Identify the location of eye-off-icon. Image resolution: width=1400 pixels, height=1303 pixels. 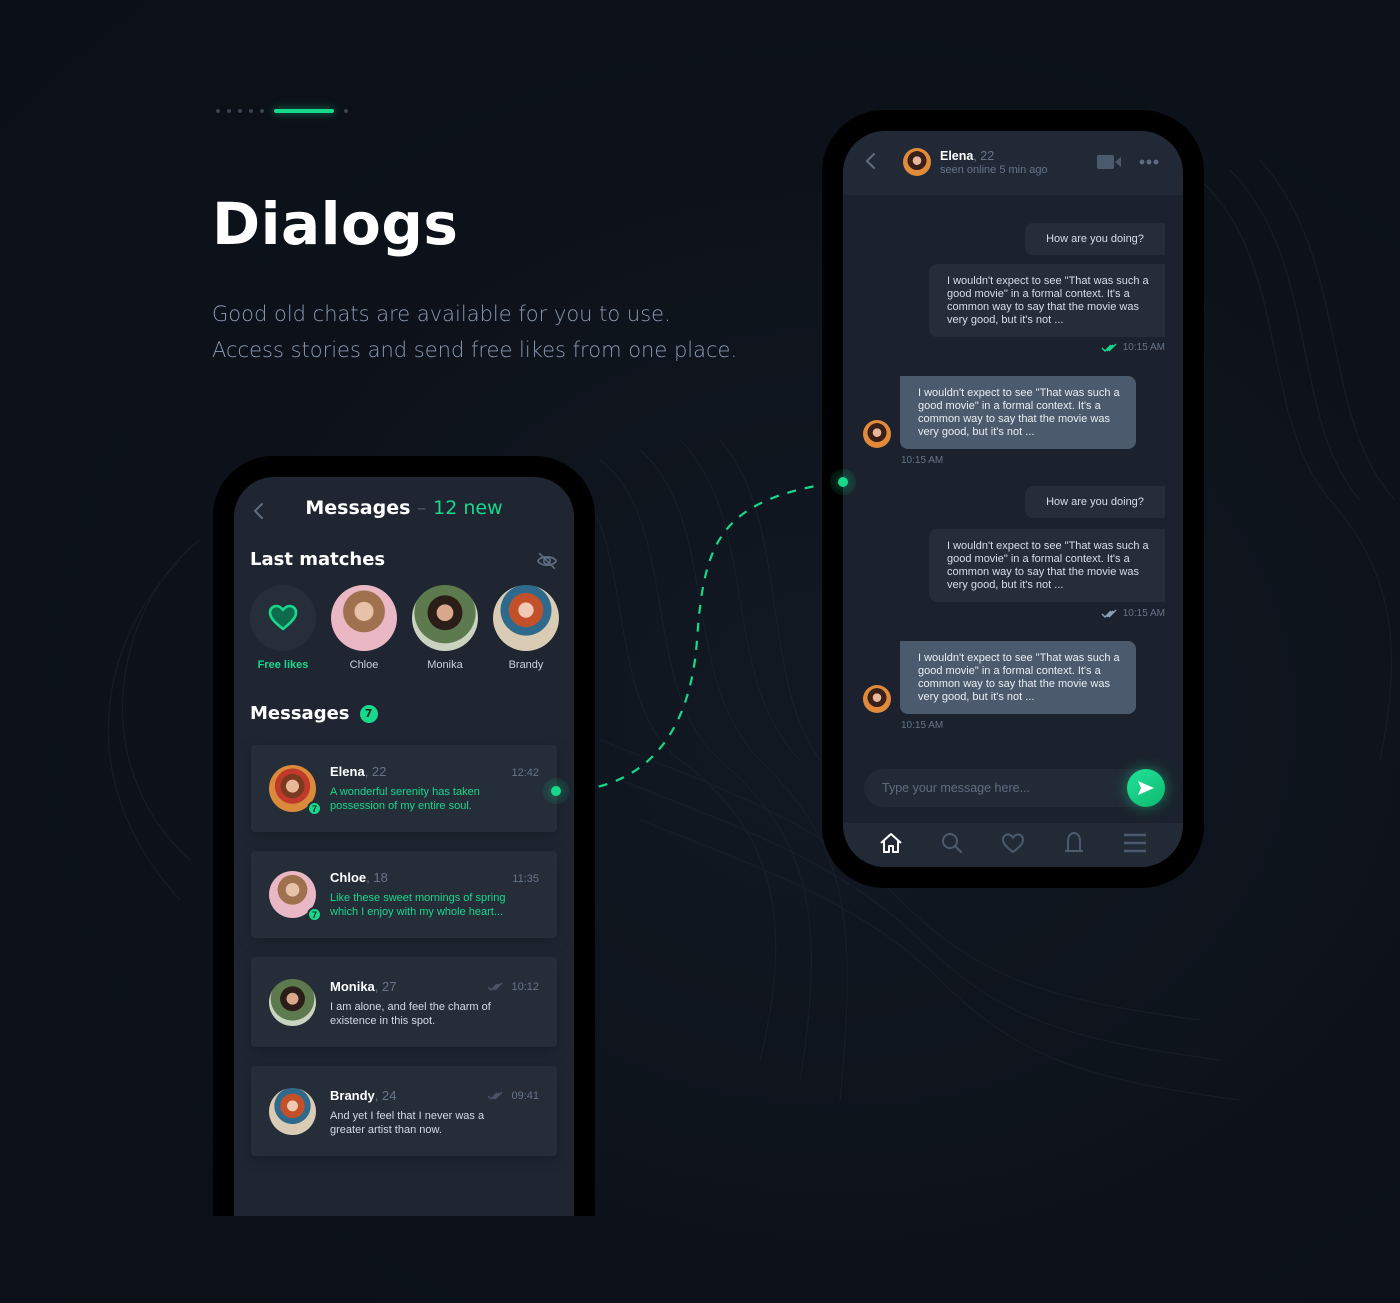
(547, 561).